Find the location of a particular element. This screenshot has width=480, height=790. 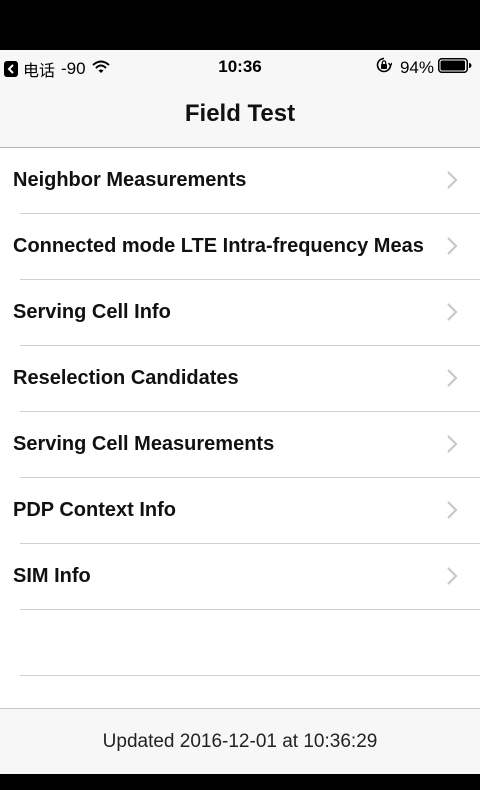

status-right: 94% is located at coordinates (424, 67).